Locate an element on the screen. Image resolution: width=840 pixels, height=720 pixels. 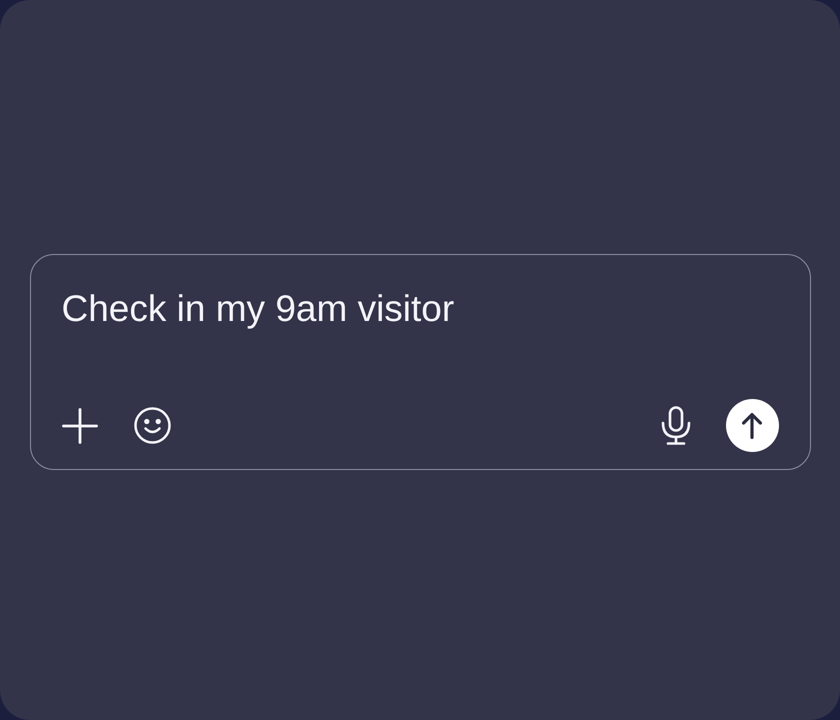
emoji-button is located at coordinates (152, 425).